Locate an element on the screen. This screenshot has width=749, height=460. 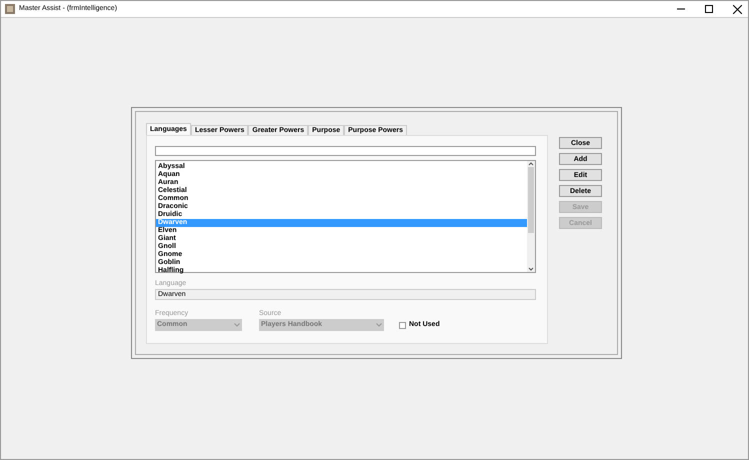
scroll-thumb is located at coordinates (531, 200).